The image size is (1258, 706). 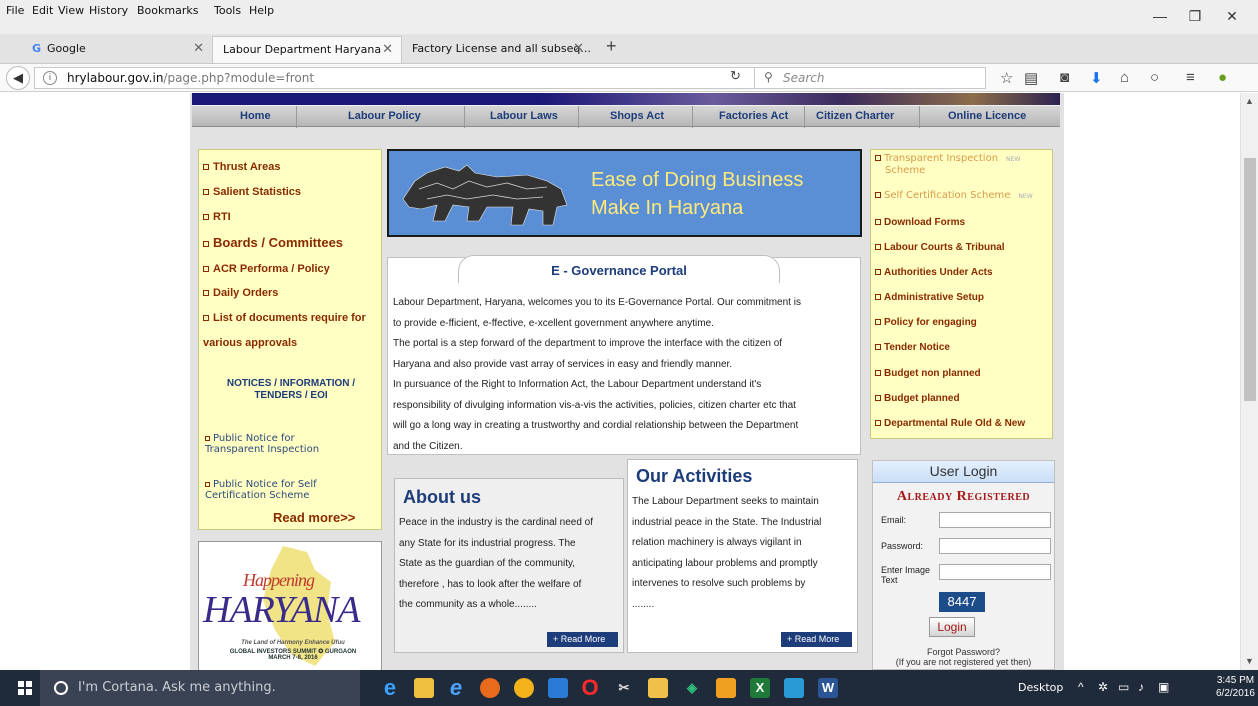 I want to click on login-heading: User Login, so click(x=963, y=472).